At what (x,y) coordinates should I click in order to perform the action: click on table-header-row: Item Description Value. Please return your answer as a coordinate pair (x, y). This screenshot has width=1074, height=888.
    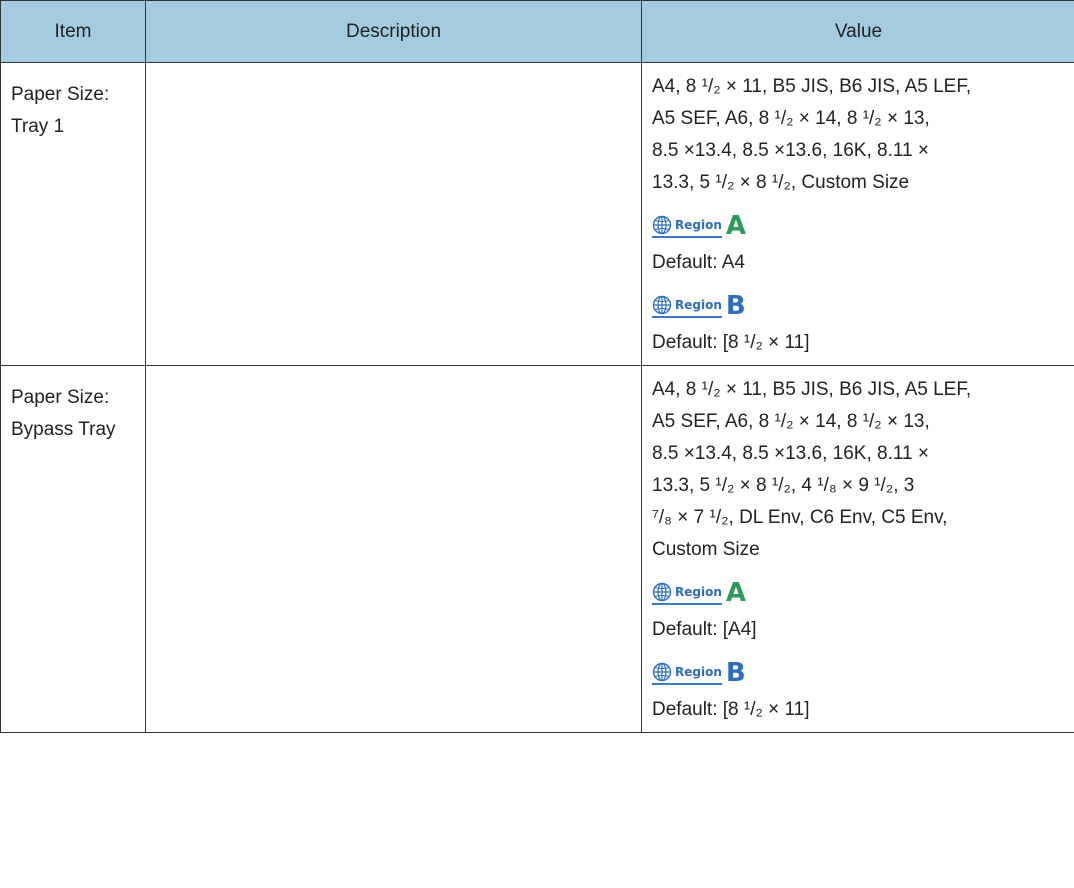
    Looking at the image, I should click on (537, 31).